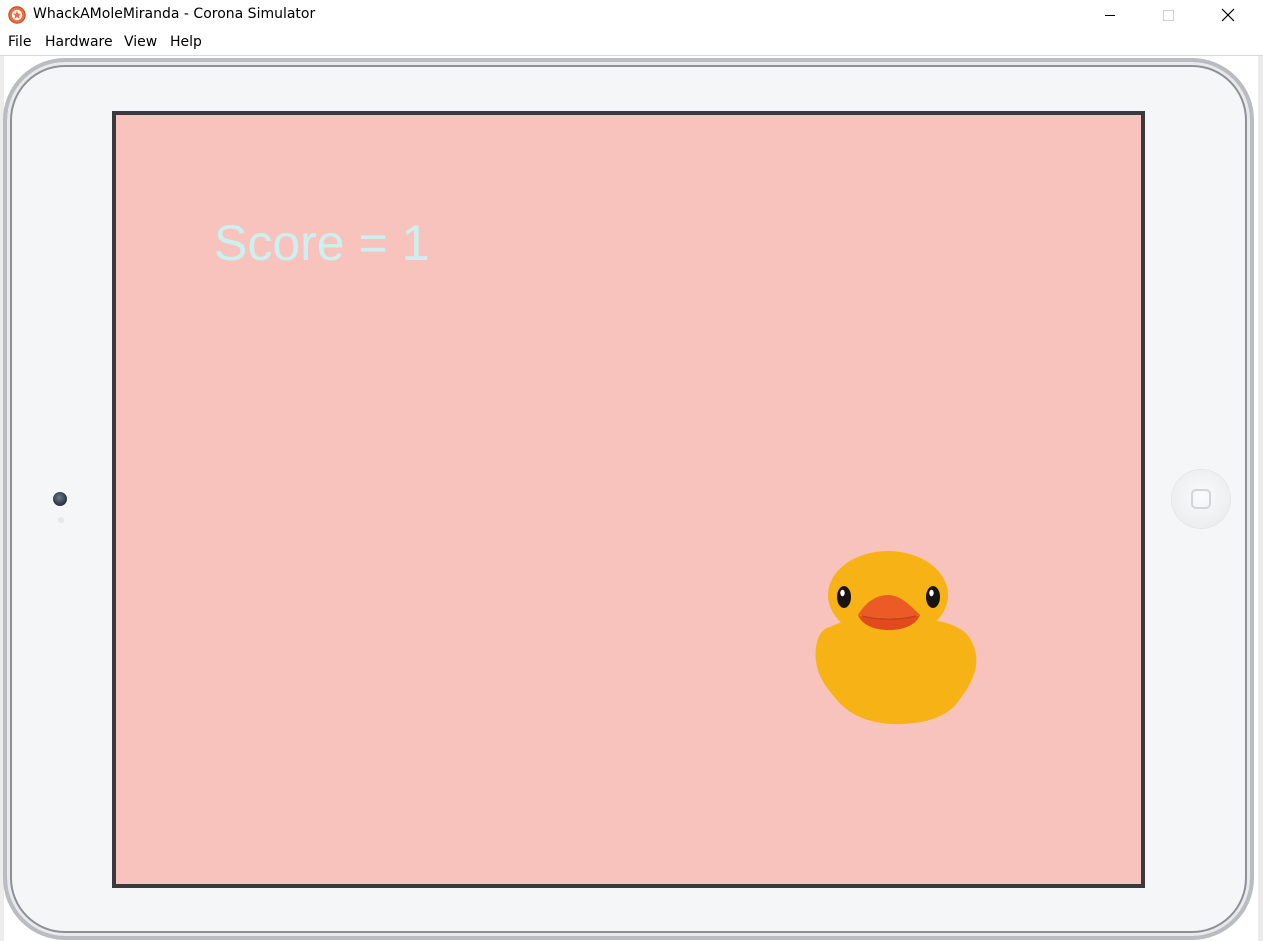 This screenshot has width=1263, height=941. What do you see at coordinates (186, 42) in the screenshot?
I see `menu-help: Help` at bounding box center [186, 42].